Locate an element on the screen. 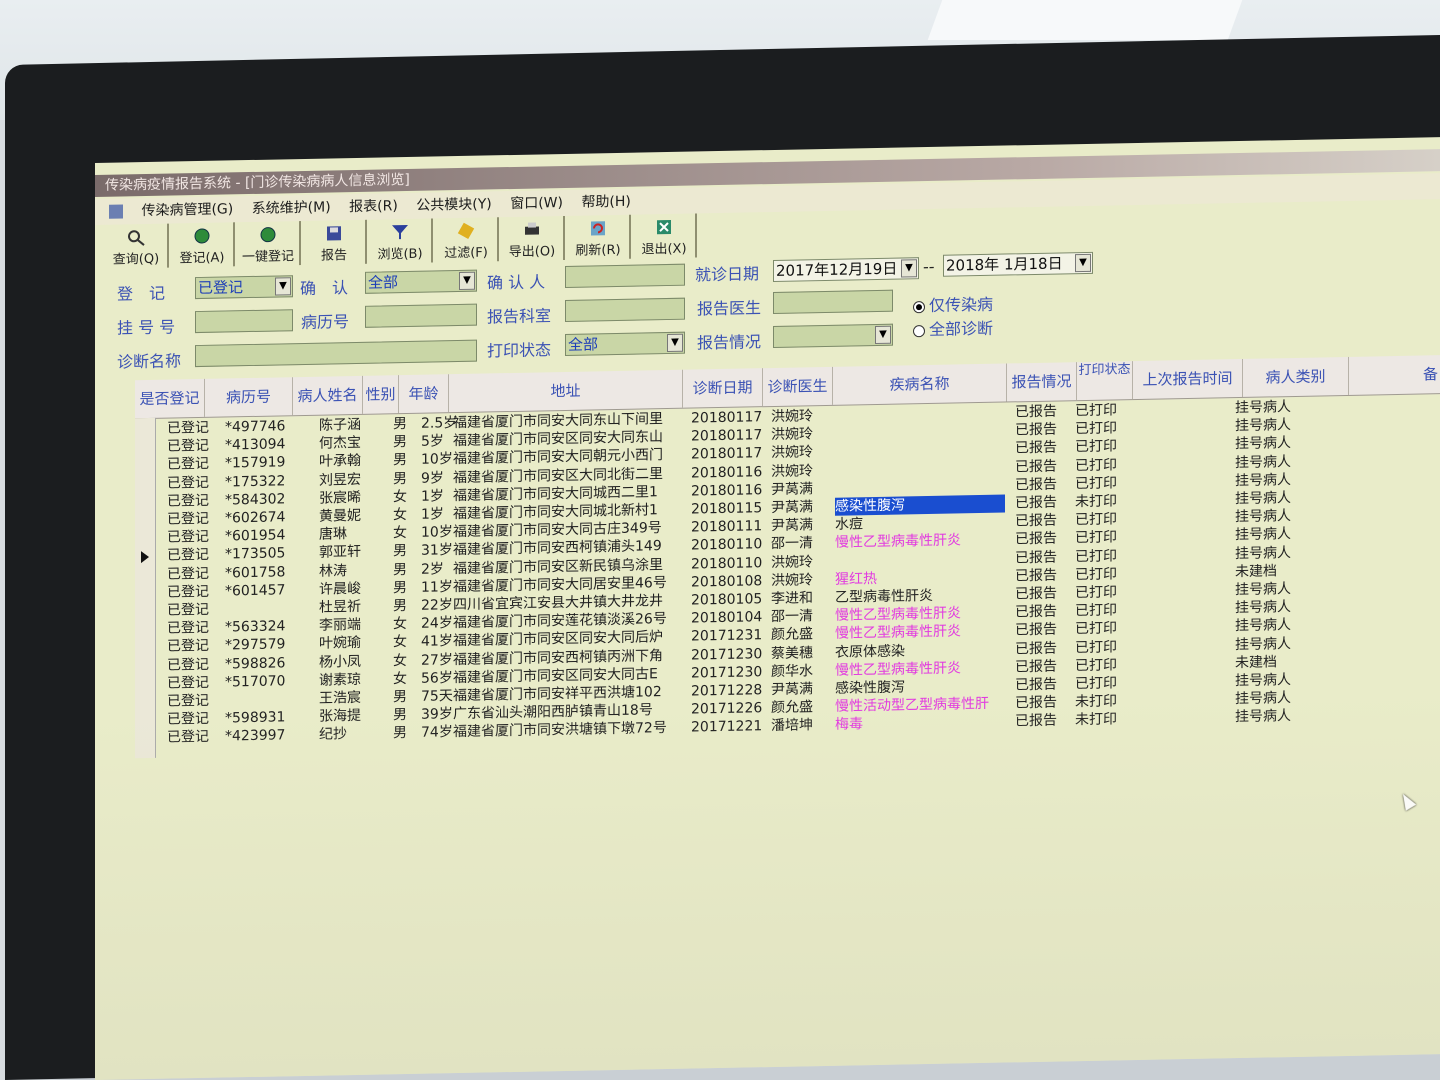  col-last-report: 上次报告时间 is located at coordinates (1188, 379).